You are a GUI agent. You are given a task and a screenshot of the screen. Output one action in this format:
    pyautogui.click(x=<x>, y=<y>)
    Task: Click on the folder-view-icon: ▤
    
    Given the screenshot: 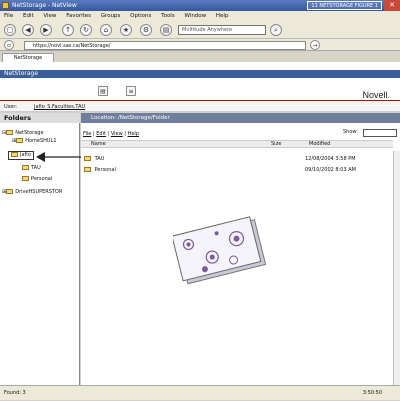 What is the action you would take?
    pyautogui.click(x=103, y=91)
    